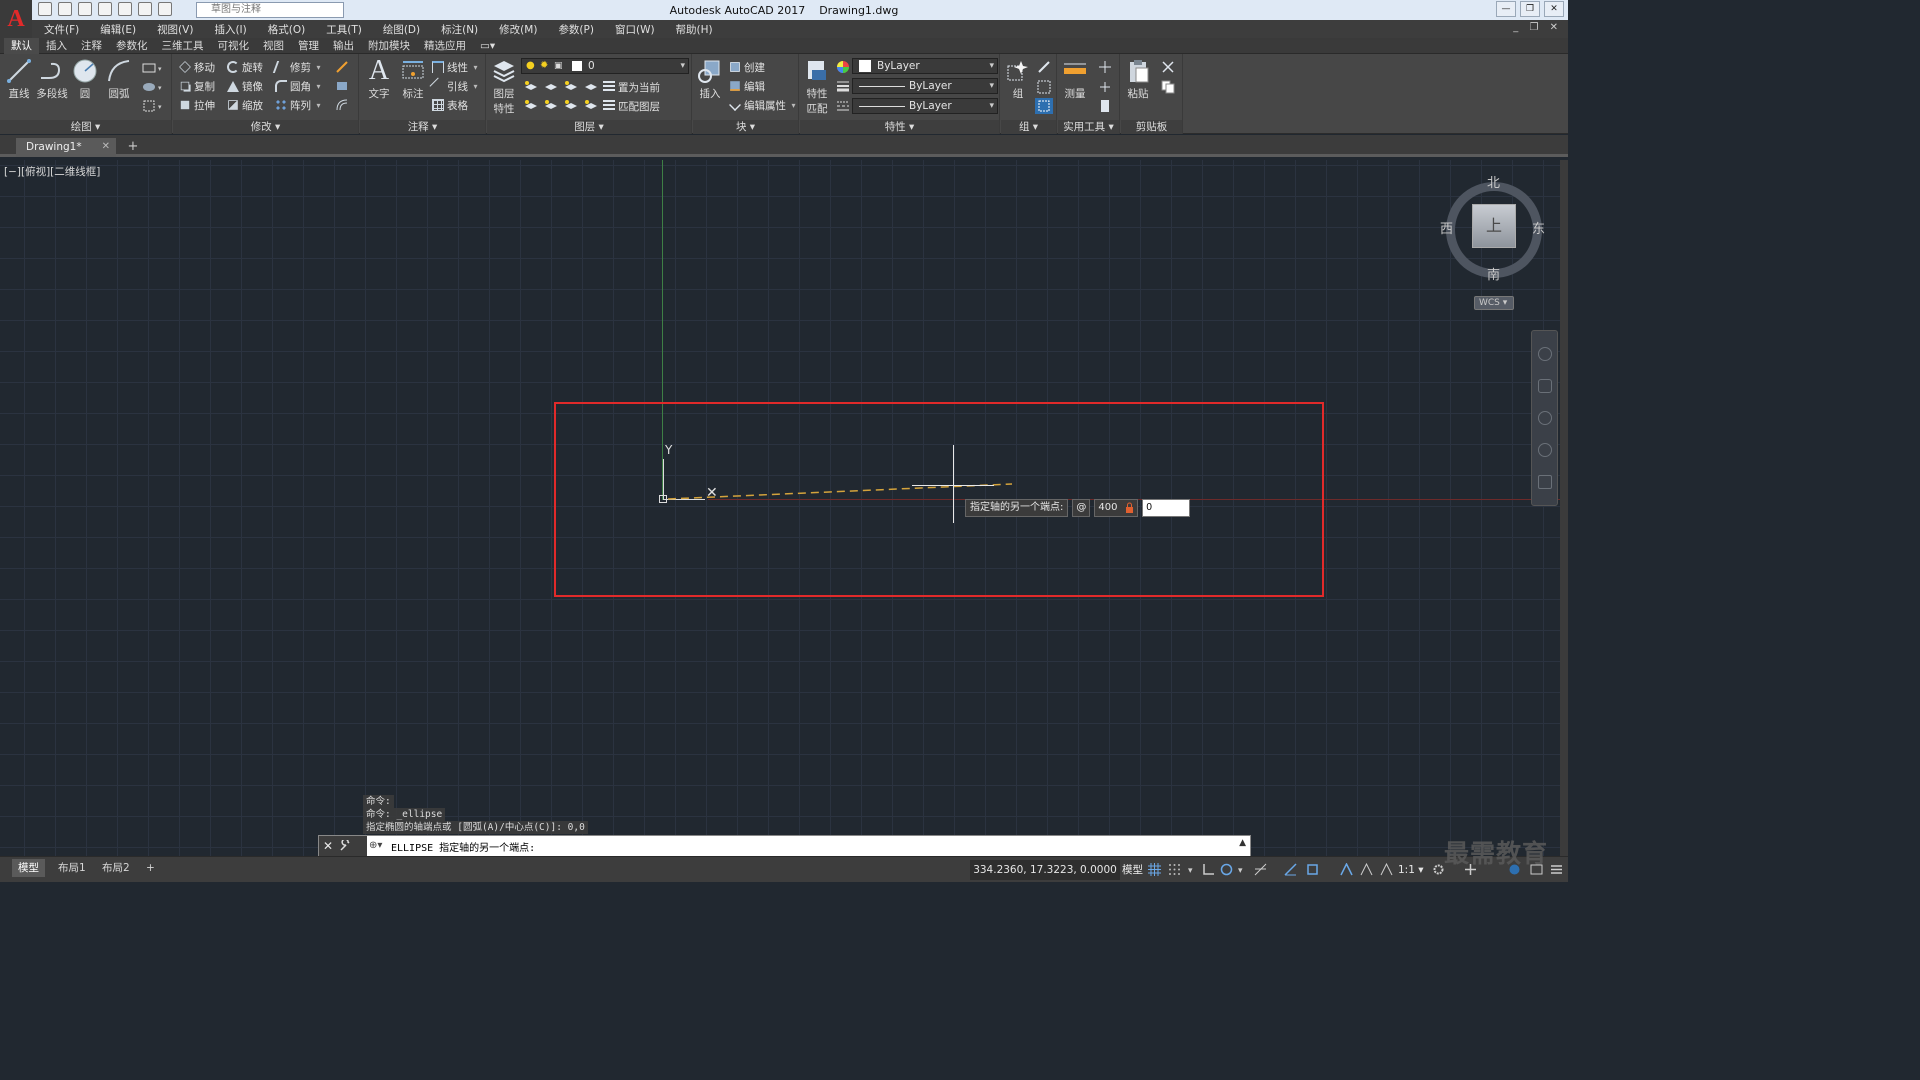 This screenshot has width=1920, height=1080. Describe the element at coordinates (633, 29) in the screenshot. I see `menu-window: 窗口(W)` at that location.